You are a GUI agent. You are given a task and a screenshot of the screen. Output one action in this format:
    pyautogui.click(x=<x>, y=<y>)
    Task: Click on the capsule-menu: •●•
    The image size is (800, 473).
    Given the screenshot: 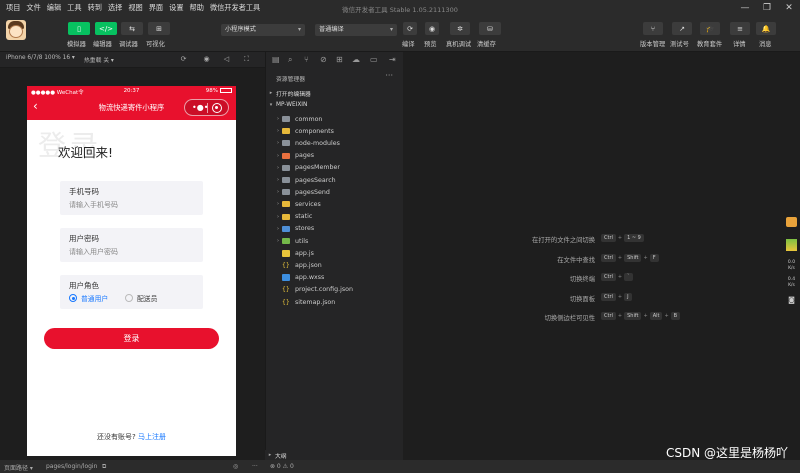 What is the action you would take?
    pyautogui.click(x=206, y=107)
    